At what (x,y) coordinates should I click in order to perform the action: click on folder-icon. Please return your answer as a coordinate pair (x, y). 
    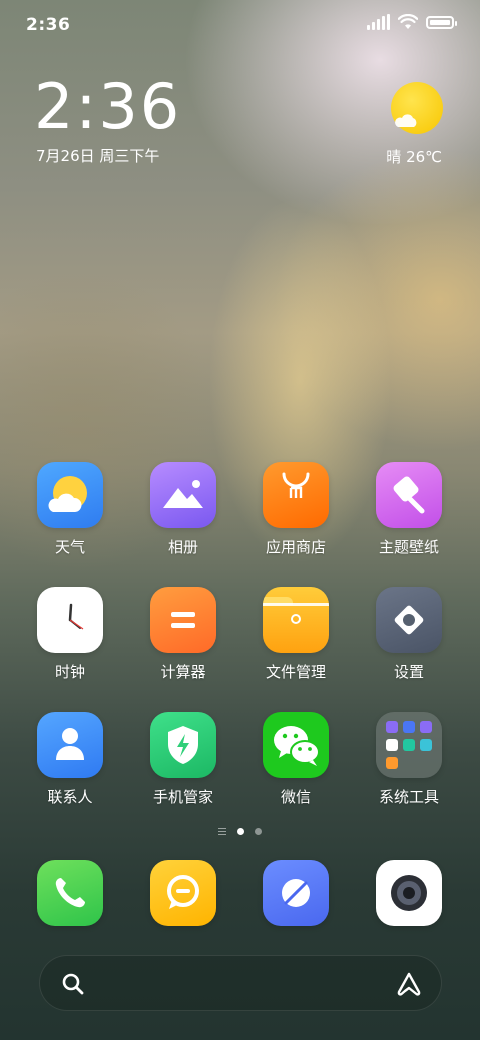
    Looking at the image, I should click on (409, 745).